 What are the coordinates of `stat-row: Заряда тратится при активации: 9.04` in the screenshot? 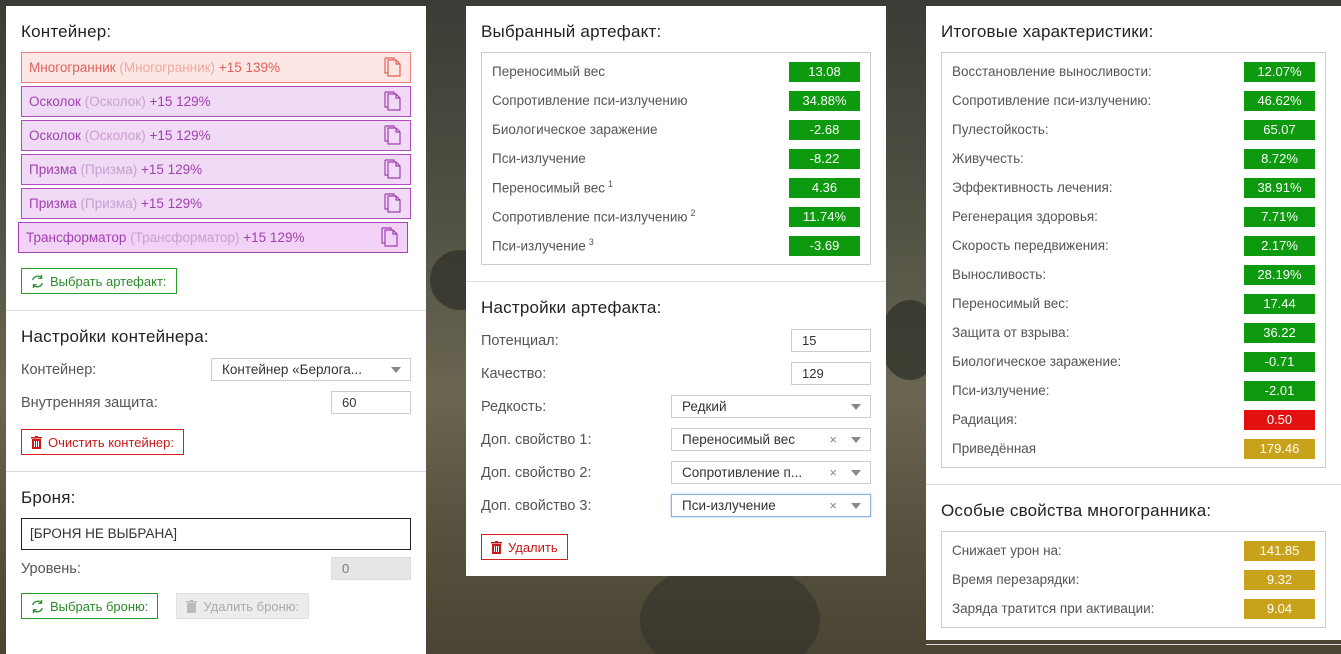 It's located at (1133, 608).